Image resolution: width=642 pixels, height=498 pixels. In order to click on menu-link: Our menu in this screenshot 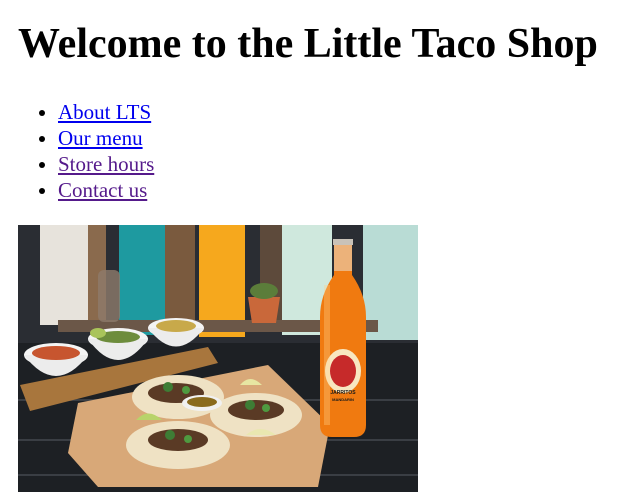, I will do `click(100, 138)`.